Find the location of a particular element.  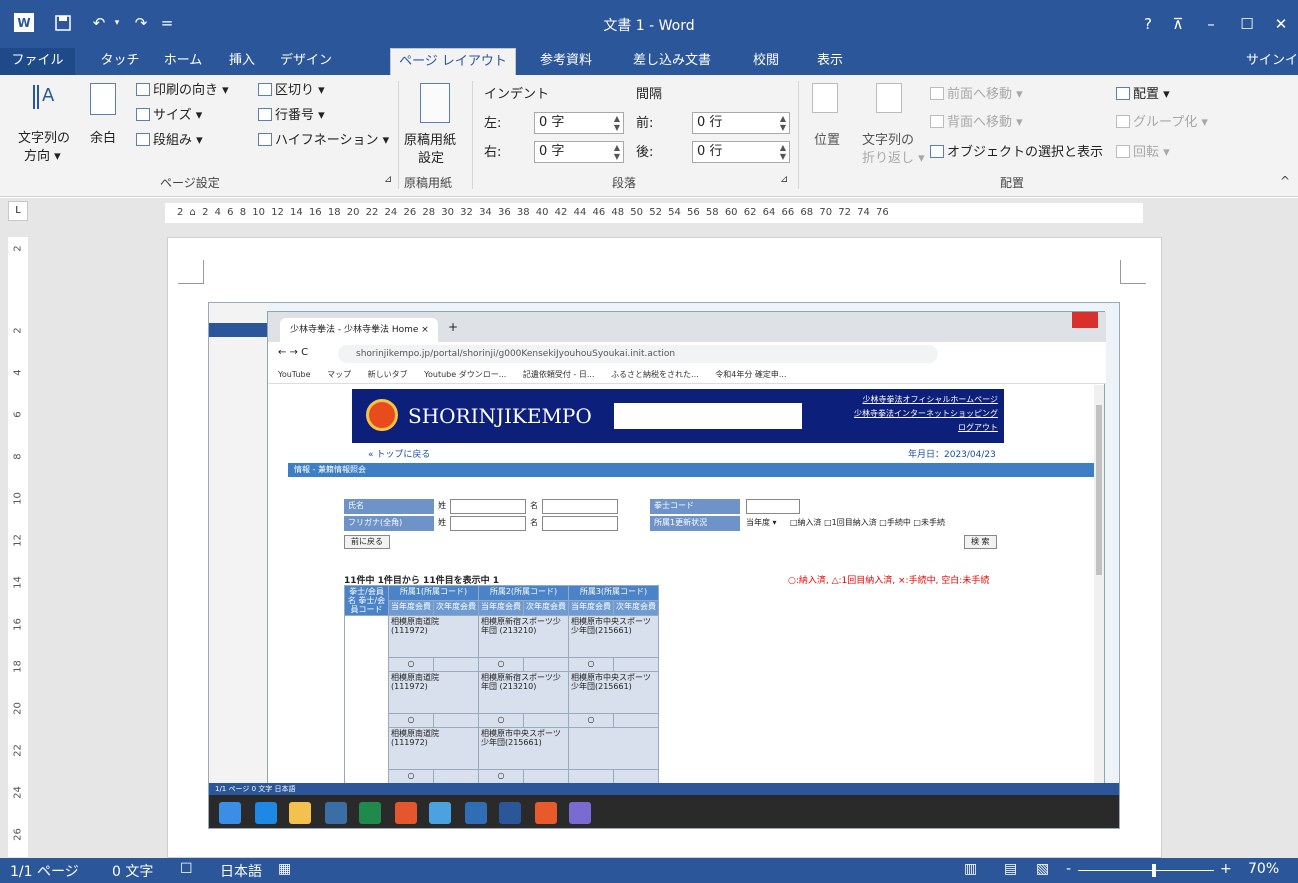

crop-mark is located at coordinates (1133, 272).